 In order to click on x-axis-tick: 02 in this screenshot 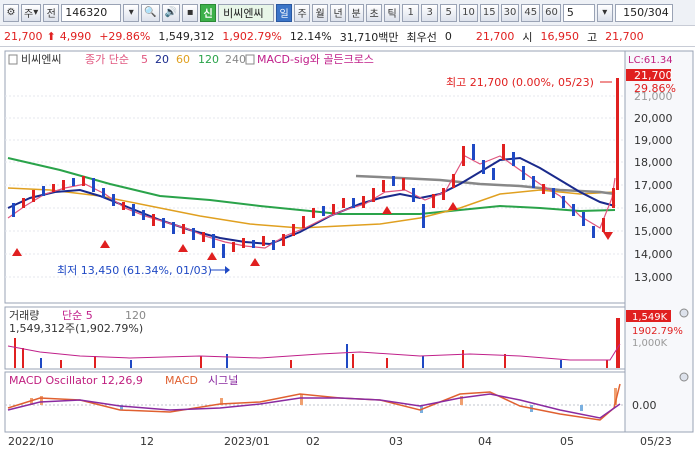, I will do `click(313, 441)`.